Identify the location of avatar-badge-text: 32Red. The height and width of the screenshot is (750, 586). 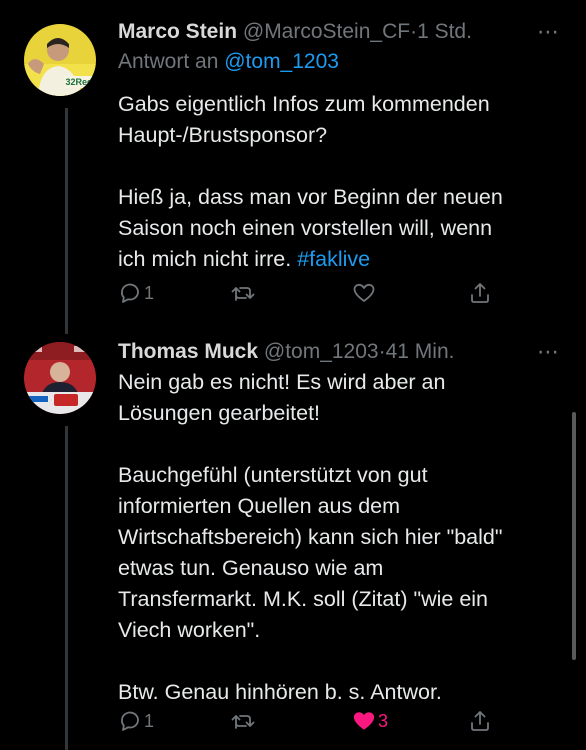
(78, 82).